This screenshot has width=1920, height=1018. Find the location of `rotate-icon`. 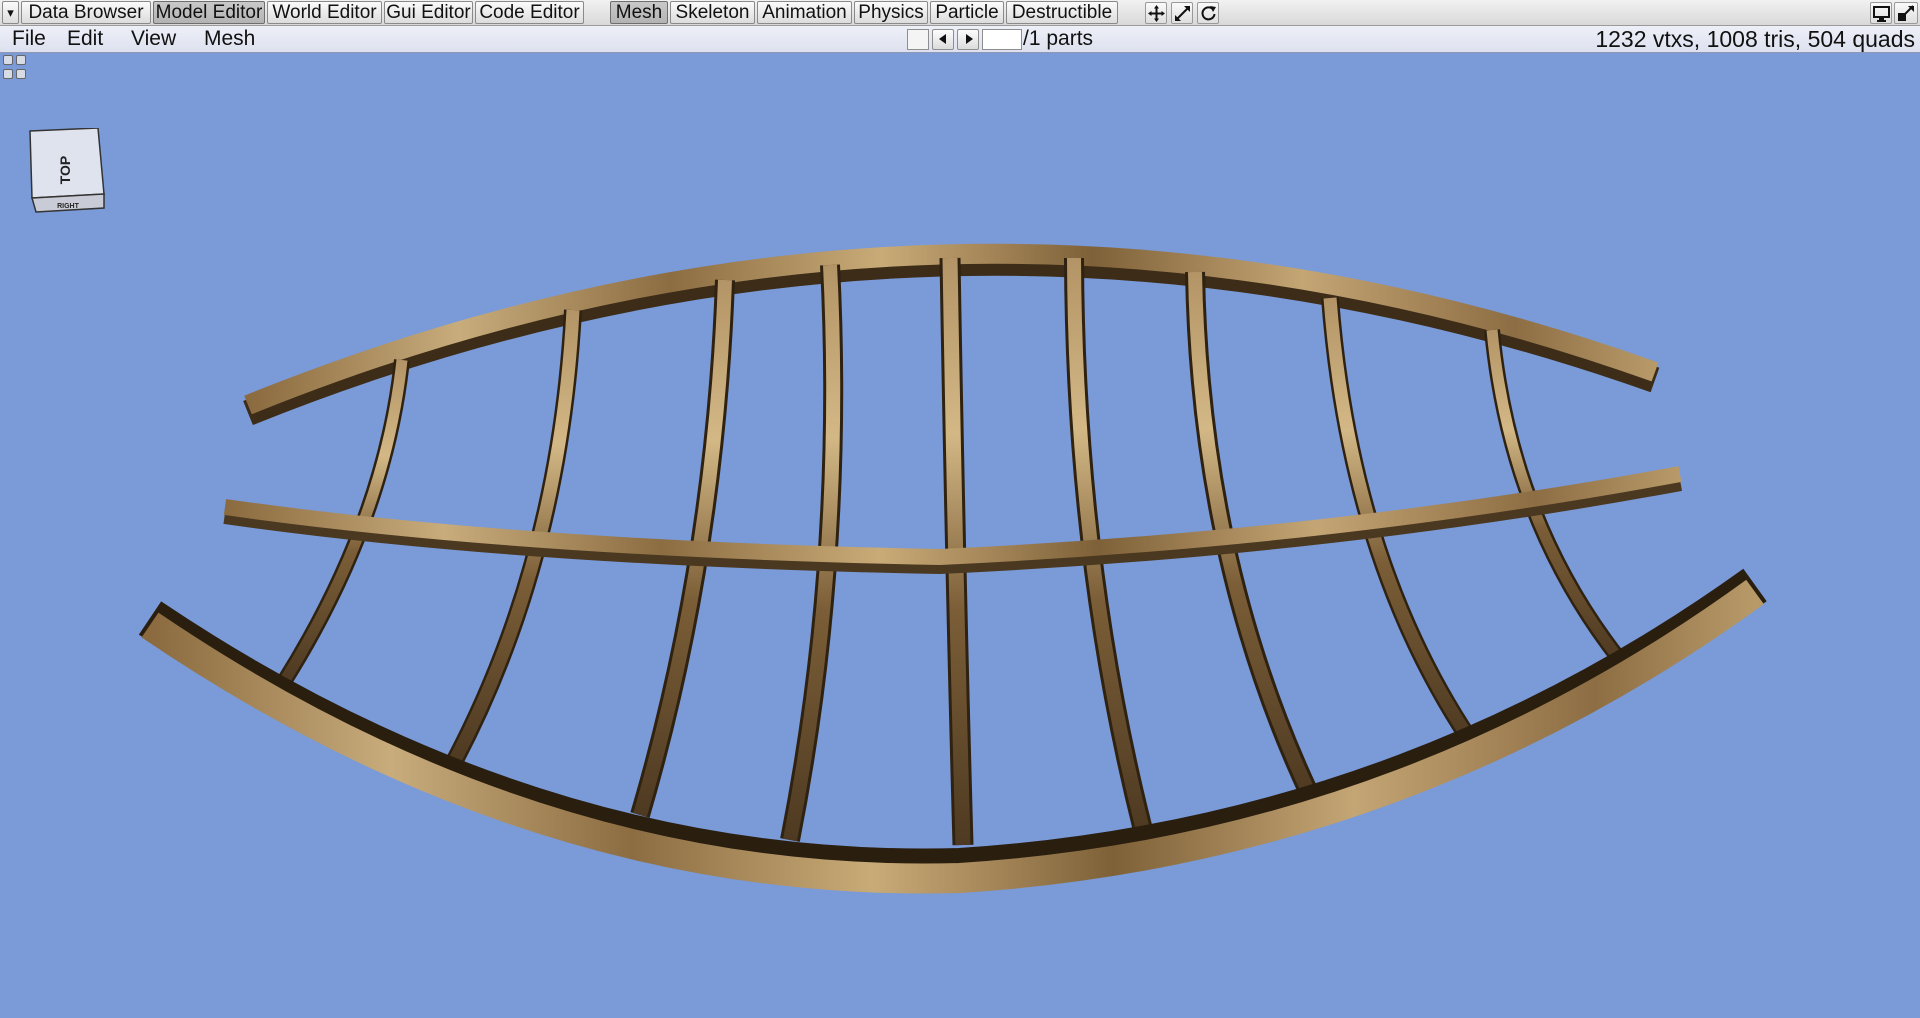

rotate-icon is located at coordinates (1208, 13).